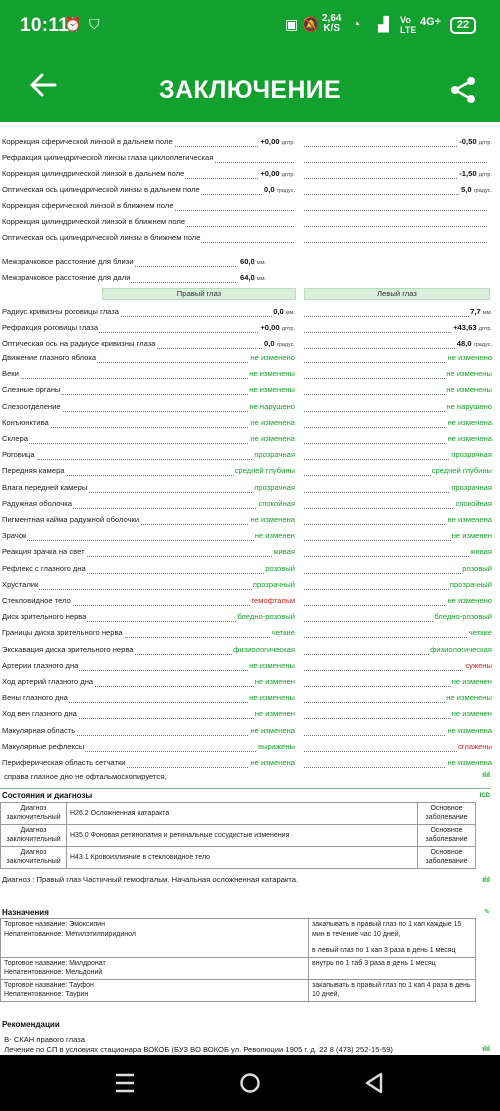  I want to click on nfc-icon: ▣, so click(292, 24).